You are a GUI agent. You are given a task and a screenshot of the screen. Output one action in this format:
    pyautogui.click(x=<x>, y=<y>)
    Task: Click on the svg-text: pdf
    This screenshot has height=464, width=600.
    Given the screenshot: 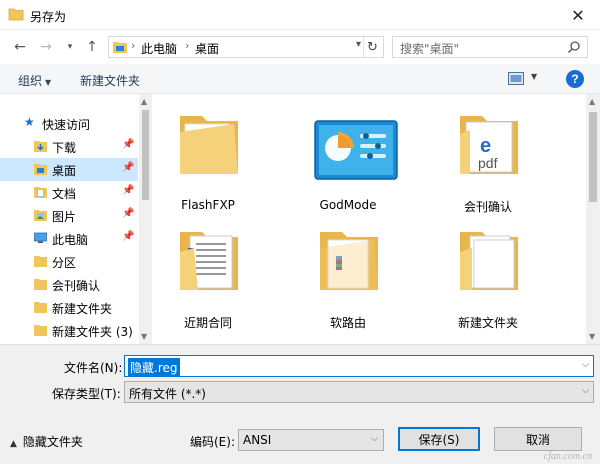 What is the action you would take?
    pyautogui.click(x=488, y=163)
    